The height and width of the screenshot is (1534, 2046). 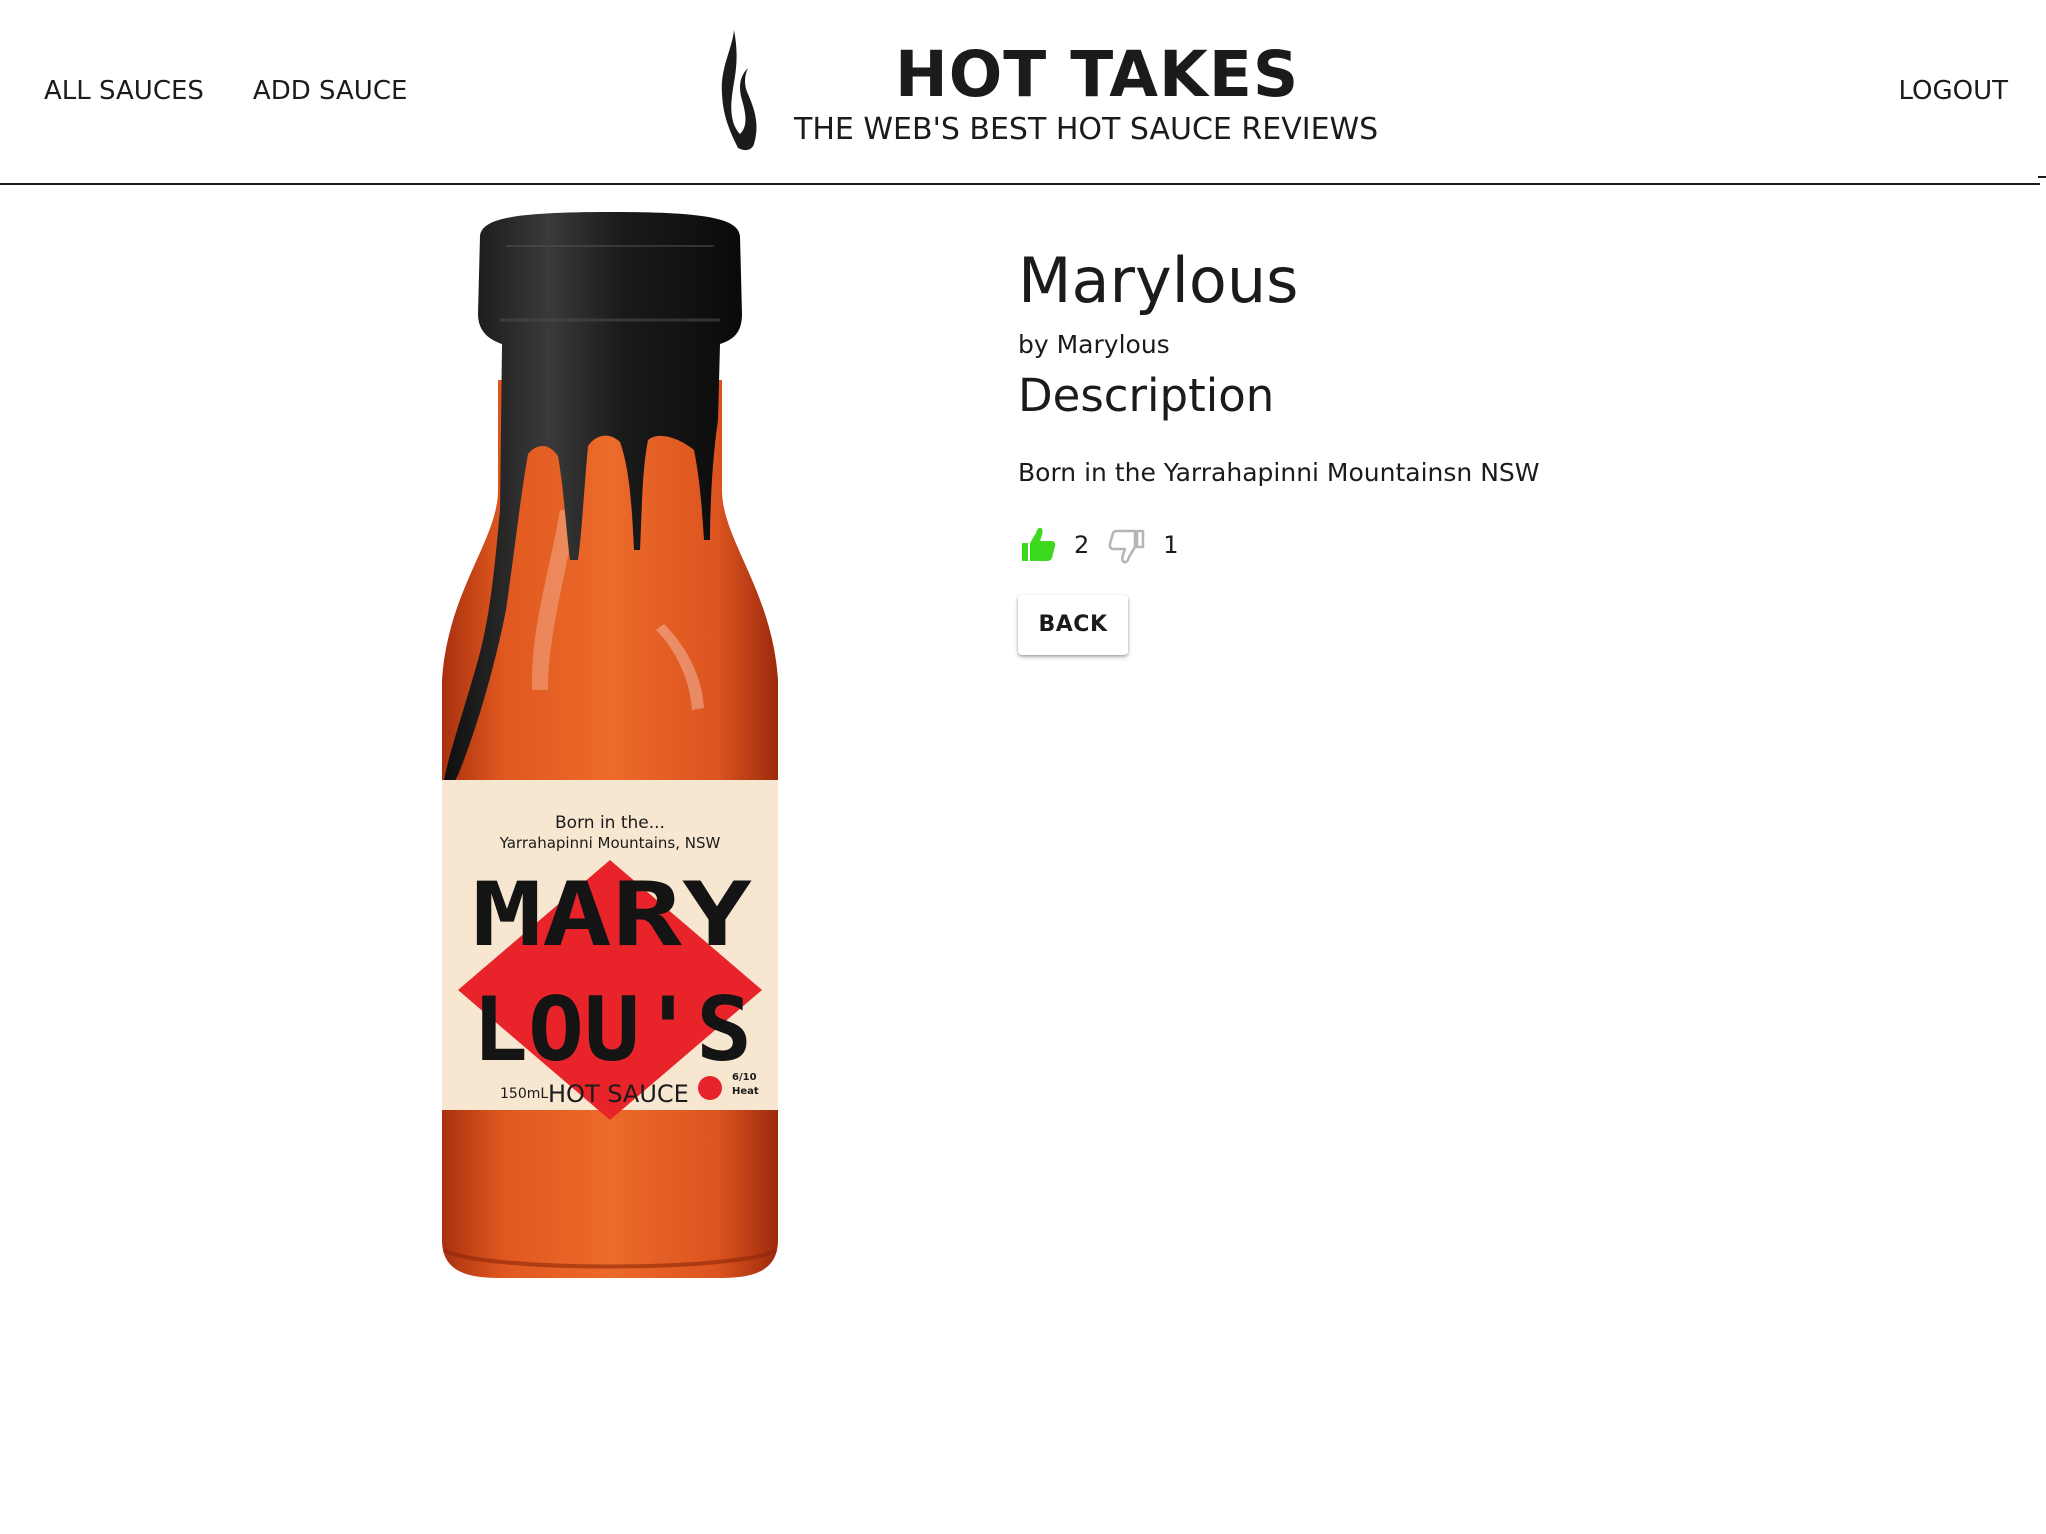 I want to click on nav-add-sauce-link: ADD SAUCE, so click(x=330, y=91).